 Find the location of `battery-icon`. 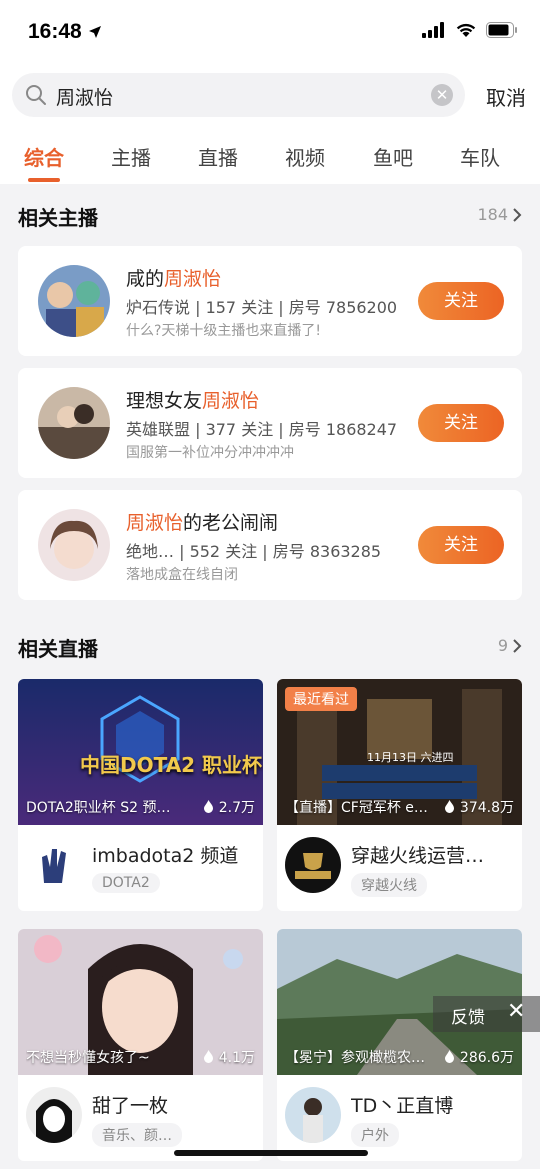

battery-icon is located at coordinates (501, 30).